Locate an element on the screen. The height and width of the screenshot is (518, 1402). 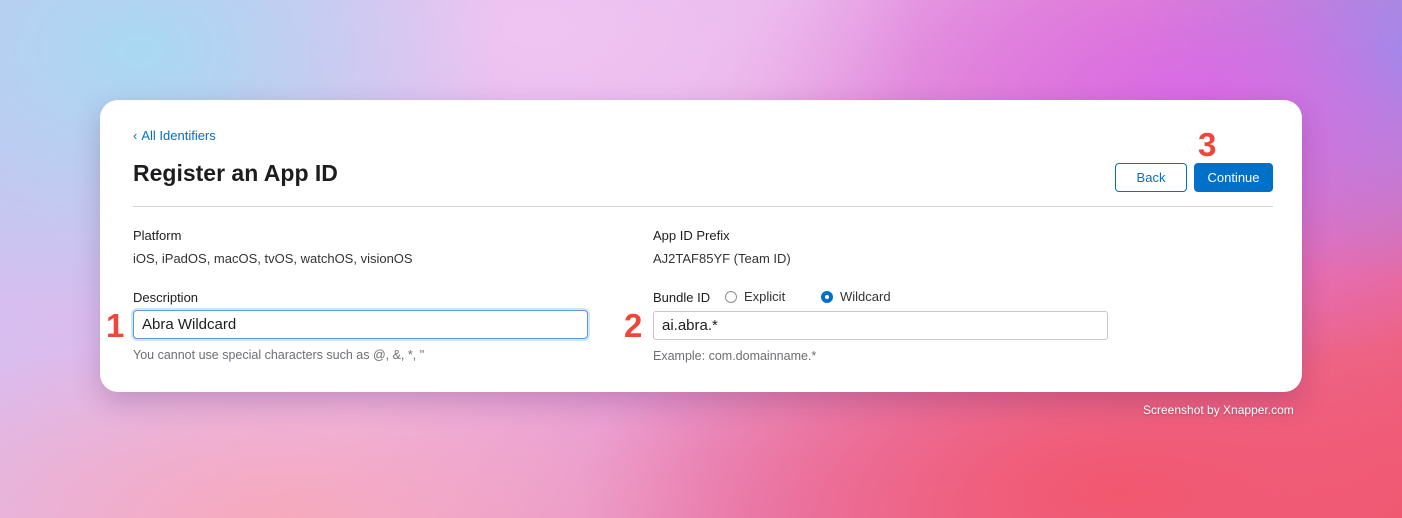
platform-label: Platform is located at coordinates (157, 235).